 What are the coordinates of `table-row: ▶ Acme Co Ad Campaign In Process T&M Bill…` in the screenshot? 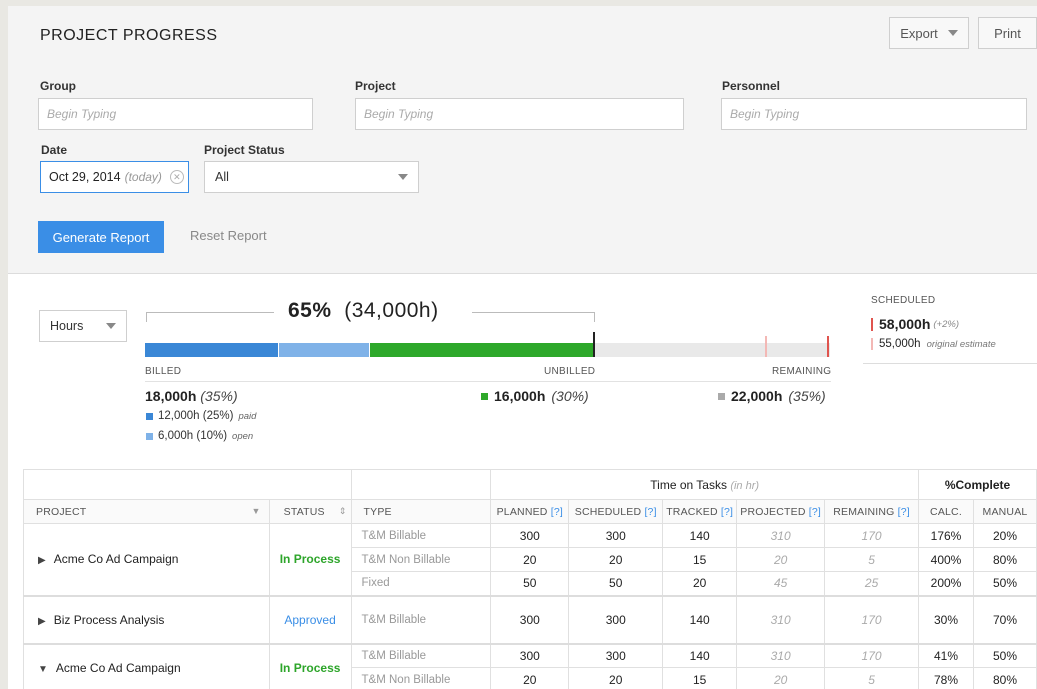 It's located at (530, 559).